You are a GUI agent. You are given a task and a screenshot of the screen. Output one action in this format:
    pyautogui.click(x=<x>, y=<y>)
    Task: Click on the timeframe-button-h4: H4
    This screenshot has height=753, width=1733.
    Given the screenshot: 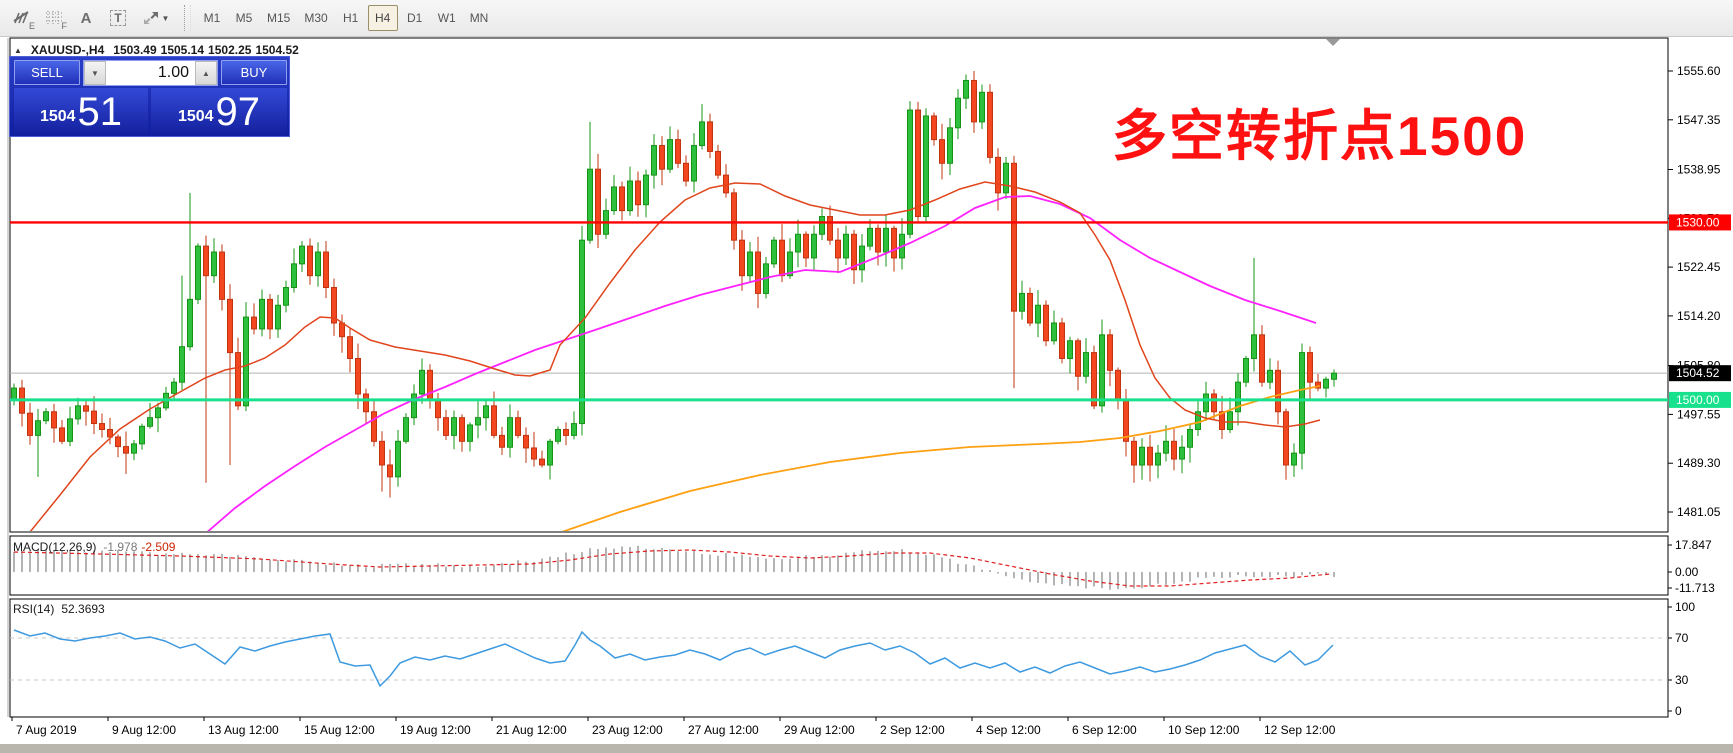 What is the action you would take?
    pyautogui.click(x=382, y=18)
    